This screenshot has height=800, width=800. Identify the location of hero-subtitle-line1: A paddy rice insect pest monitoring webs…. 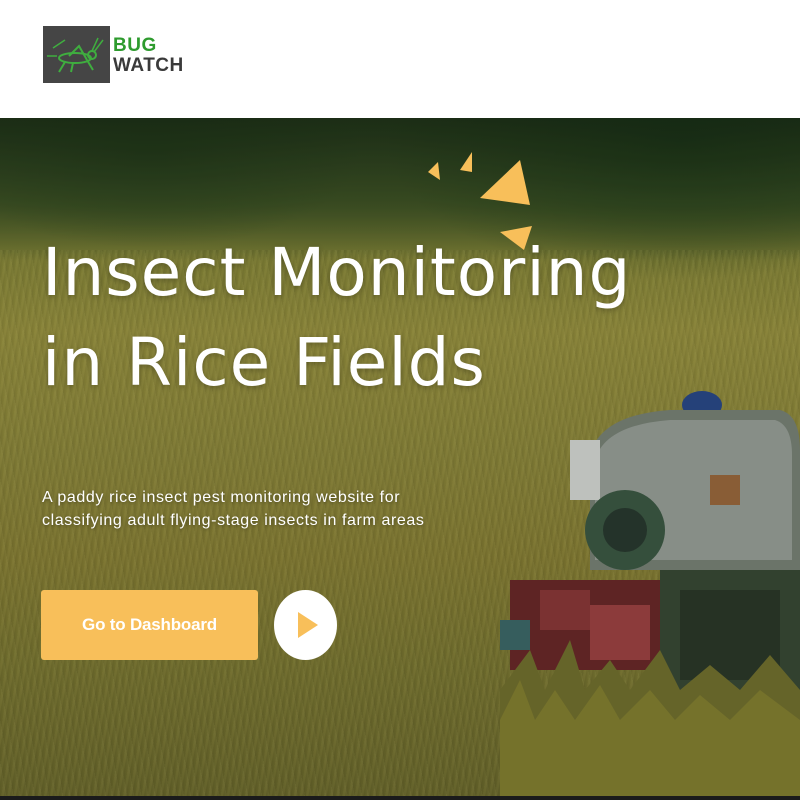
(221, 497).